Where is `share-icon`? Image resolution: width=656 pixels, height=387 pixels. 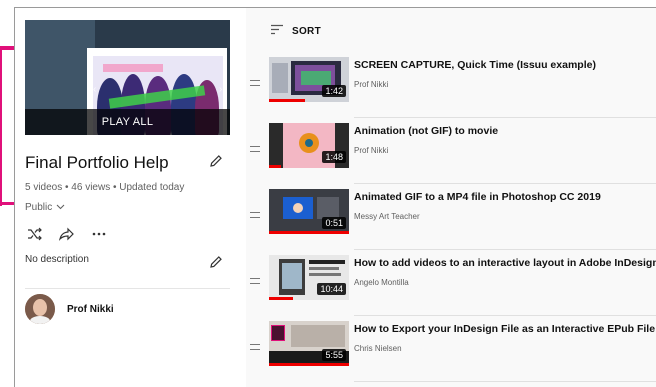 share-icon is located at coordinates (67, 234).